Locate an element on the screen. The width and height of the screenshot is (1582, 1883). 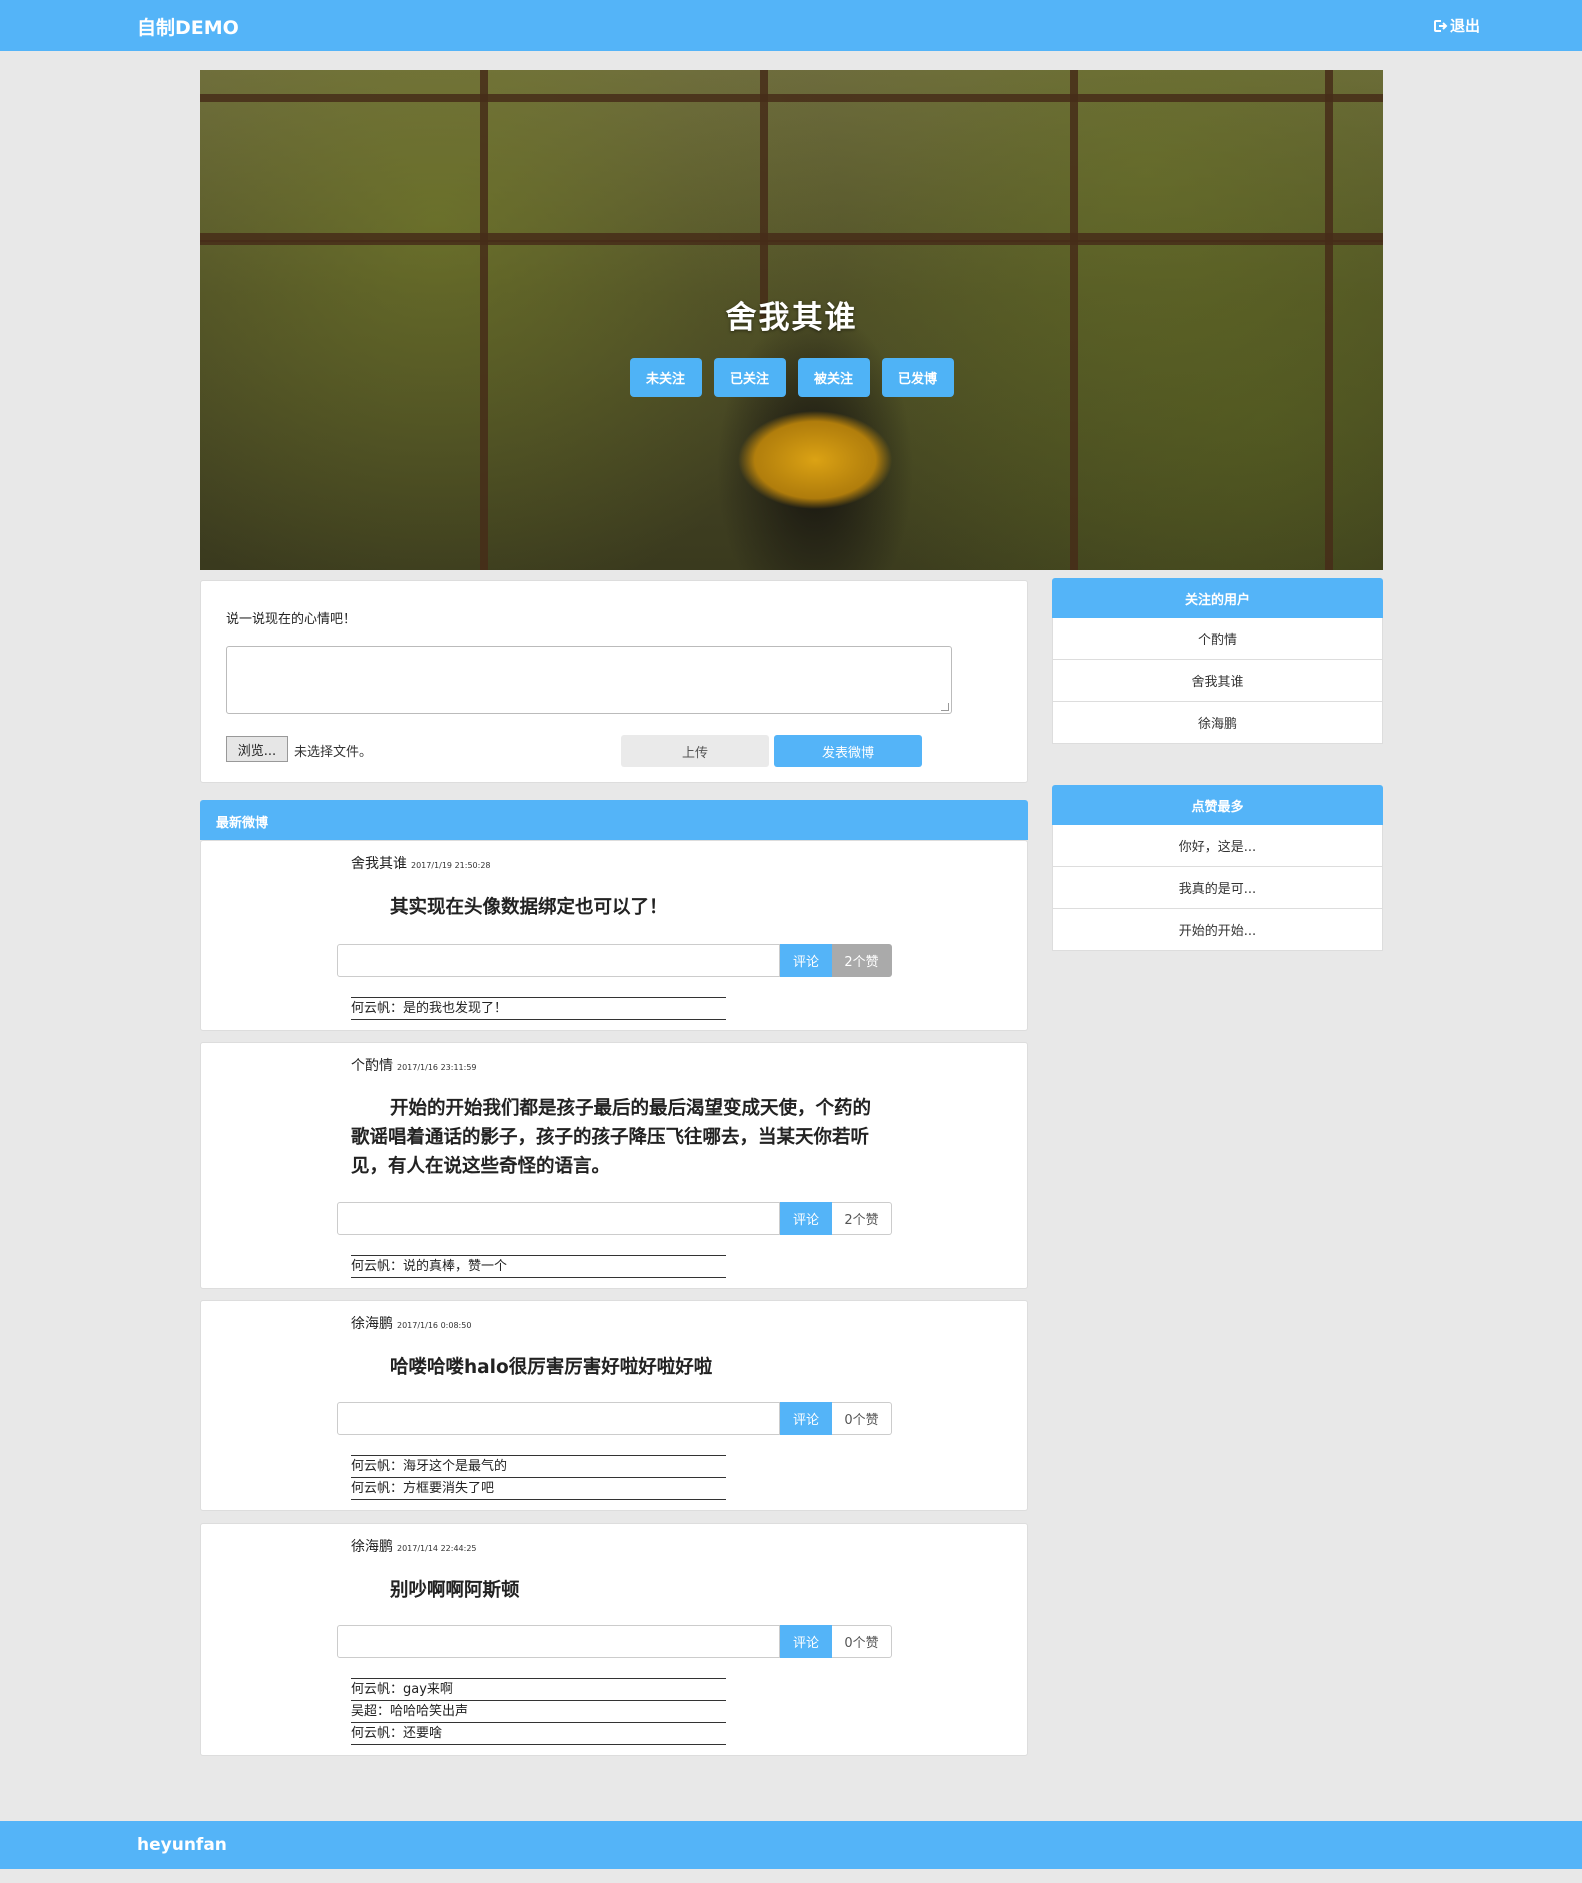
followed-users-panel: 关注的用户 个酌情 舍我其谁 徐海鹏 is located at coordinates (1217, 661).